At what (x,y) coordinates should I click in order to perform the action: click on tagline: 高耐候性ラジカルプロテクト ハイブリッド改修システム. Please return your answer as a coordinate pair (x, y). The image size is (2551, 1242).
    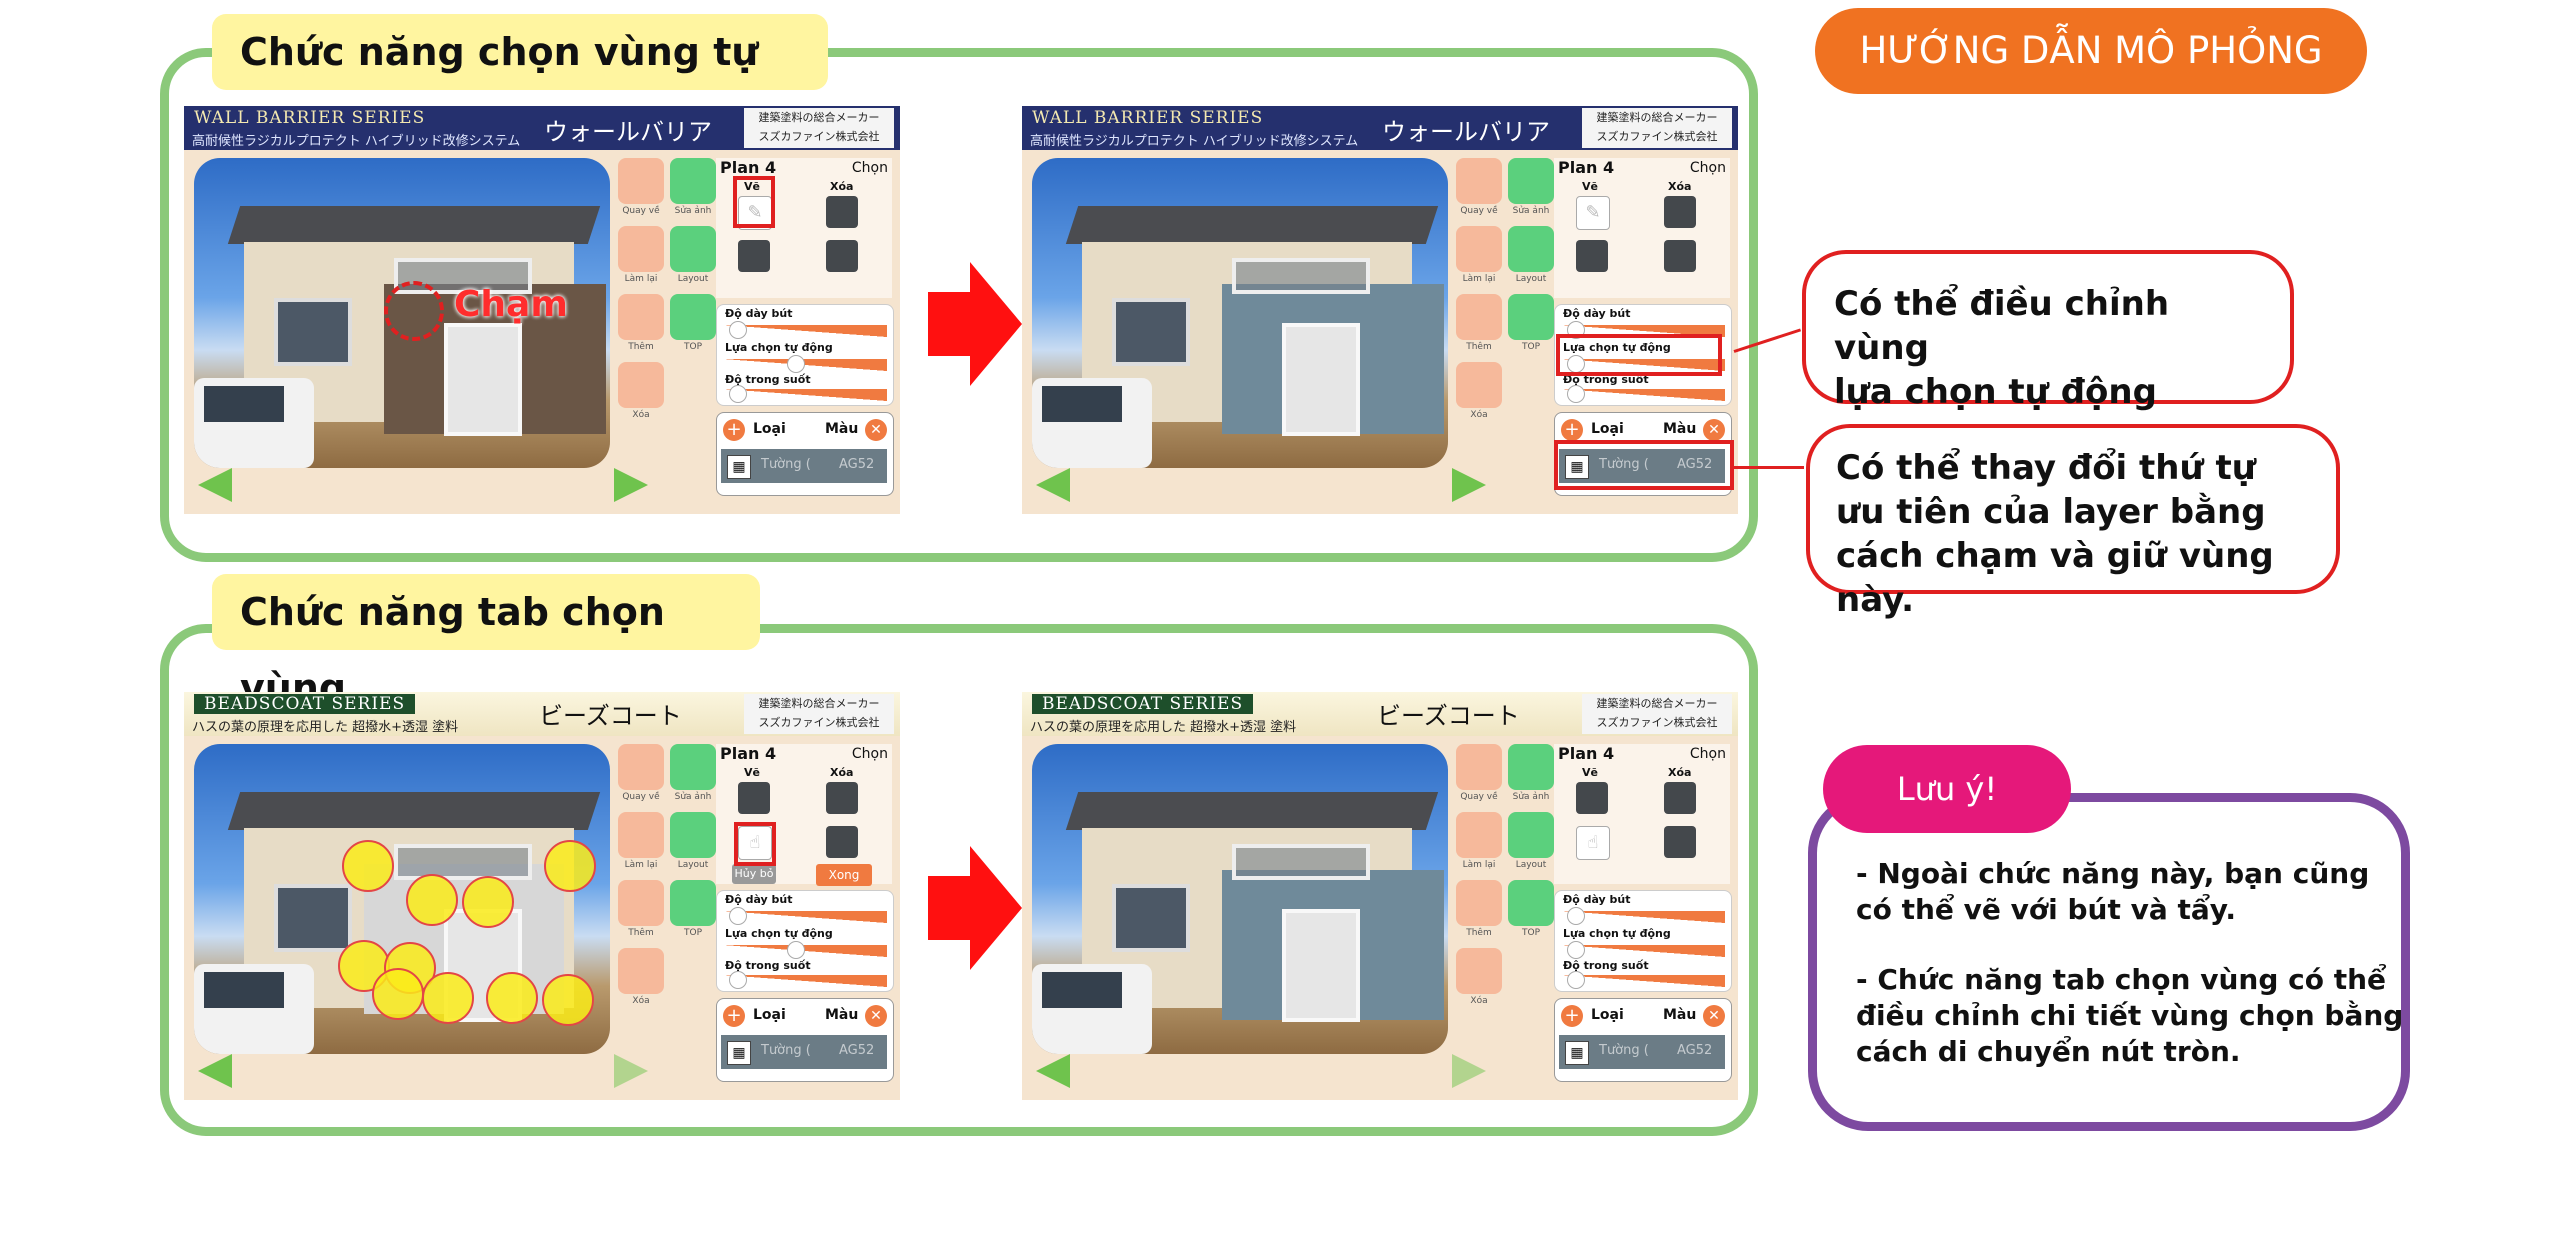
    Looking at the image, I should click on (356, 141).